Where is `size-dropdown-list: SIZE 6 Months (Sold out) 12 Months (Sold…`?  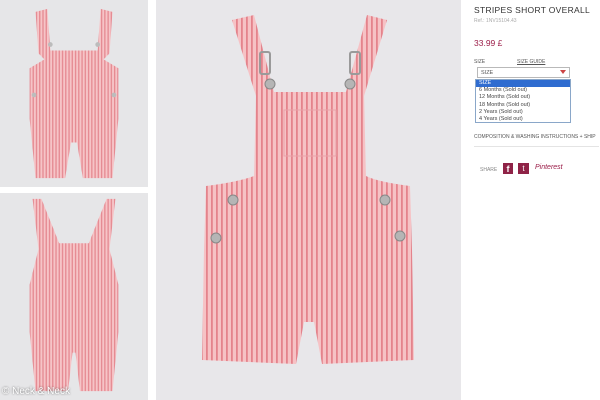 size-dropdown-list: SIZE 6 Months (Sold out) 12 Months (Sold… is located at coordinates (523, 101).